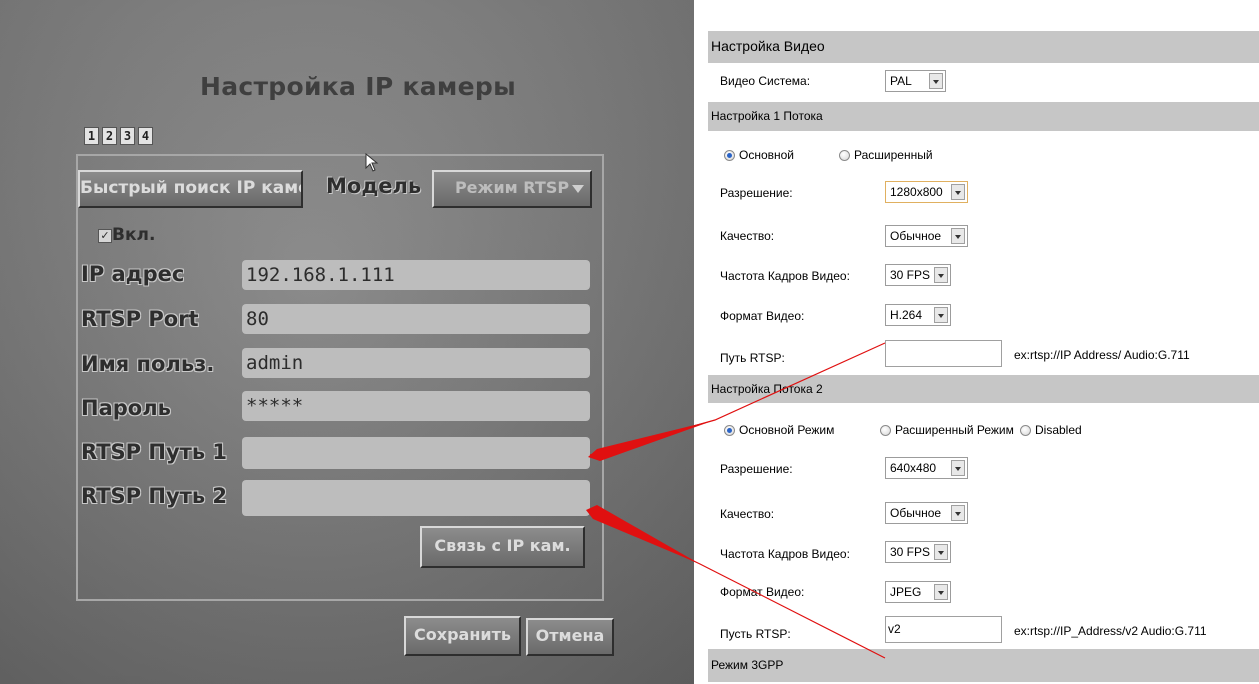  What do you see at coordinates (736, 500) in the screenshot?
I see `annotation-arrows` at bounding box center [736, 500].